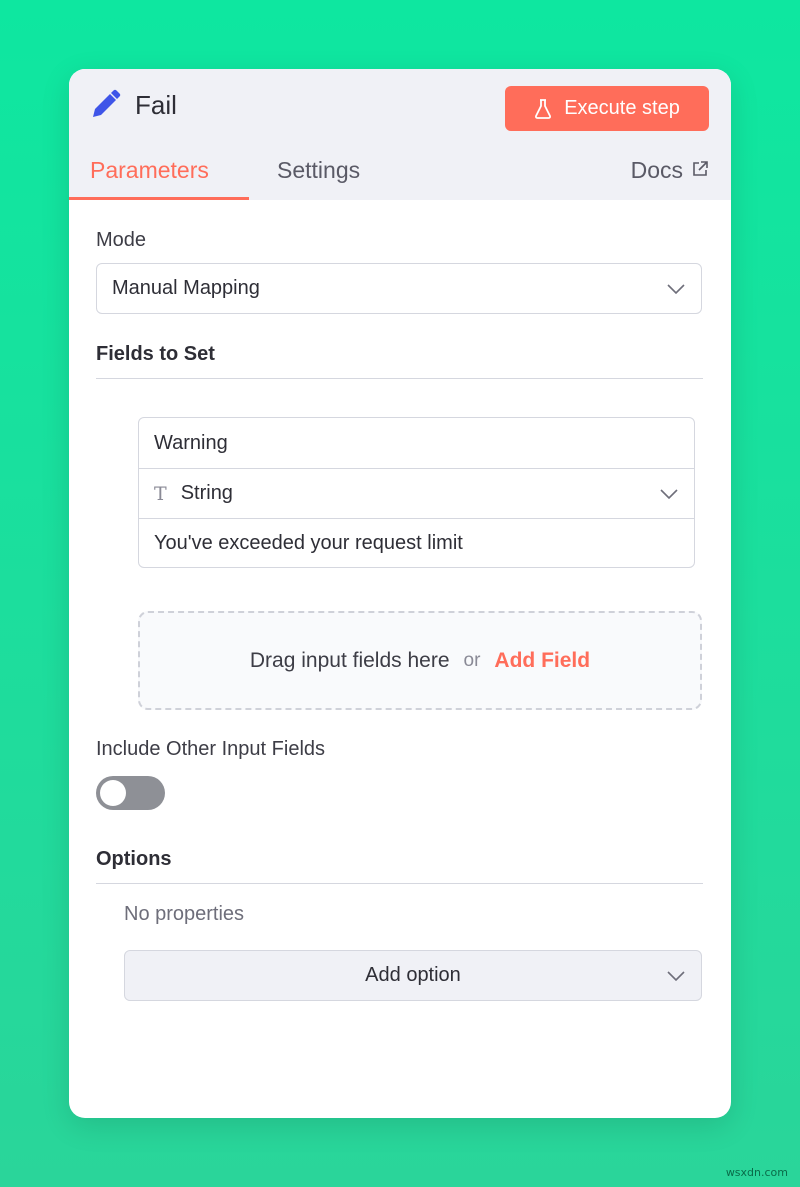  Describe the element at coordinates (399, 361) in the screenshot. I see `fields-to-set-heading: Fields to Set` at that location.